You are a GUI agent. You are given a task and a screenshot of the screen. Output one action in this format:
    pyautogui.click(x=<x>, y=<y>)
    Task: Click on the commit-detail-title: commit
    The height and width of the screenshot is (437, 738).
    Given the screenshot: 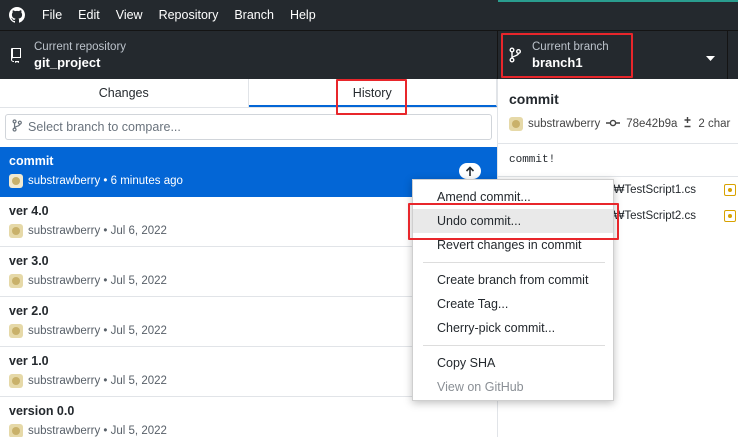 What is the action you would take?
    pyautogui.click(x=534, y=99)
    